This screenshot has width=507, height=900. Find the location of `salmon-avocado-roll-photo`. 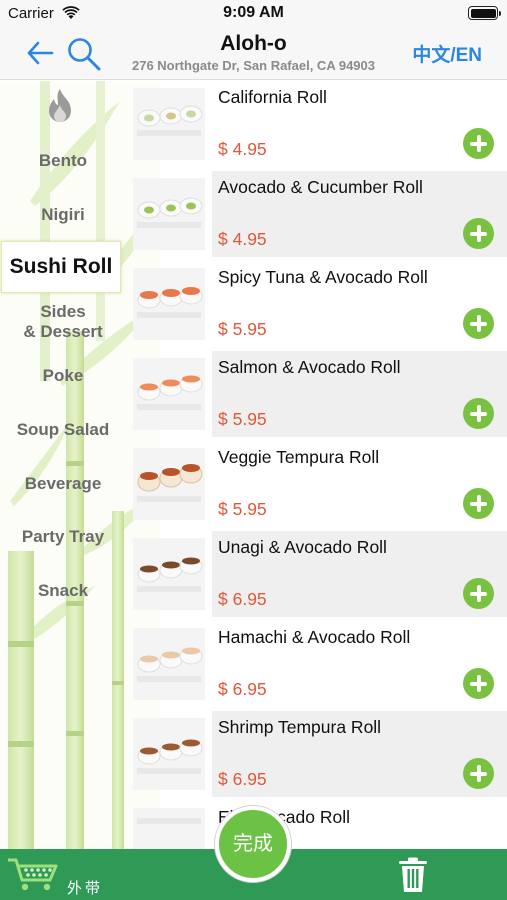

salmon-avocado-roll-photo is located at coordinates (169, 394).